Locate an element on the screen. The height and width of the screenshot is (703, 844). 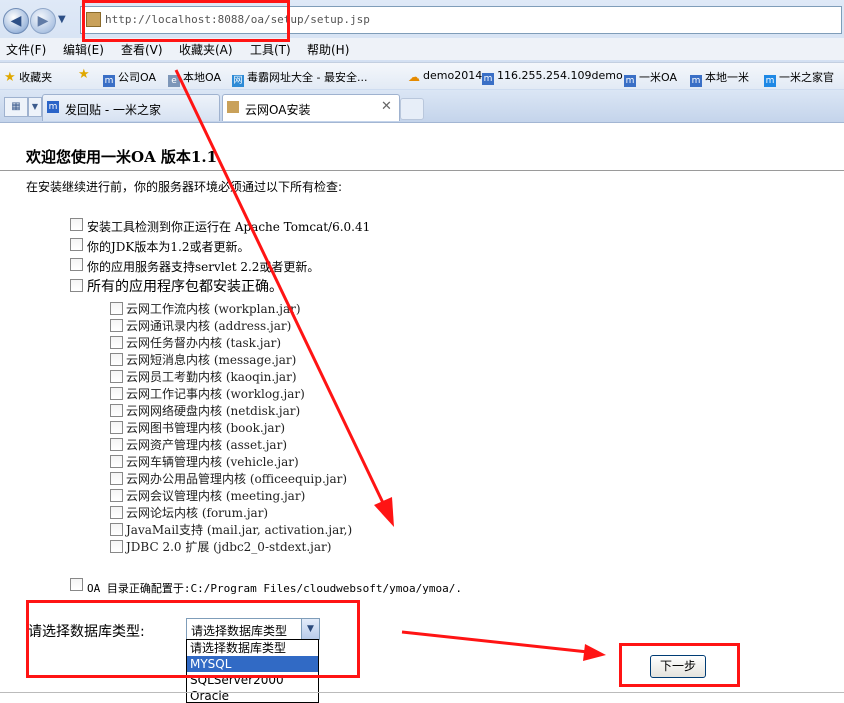
package-label: 云网短消息内核 (message.jar) is located at coordinates (211, 360).